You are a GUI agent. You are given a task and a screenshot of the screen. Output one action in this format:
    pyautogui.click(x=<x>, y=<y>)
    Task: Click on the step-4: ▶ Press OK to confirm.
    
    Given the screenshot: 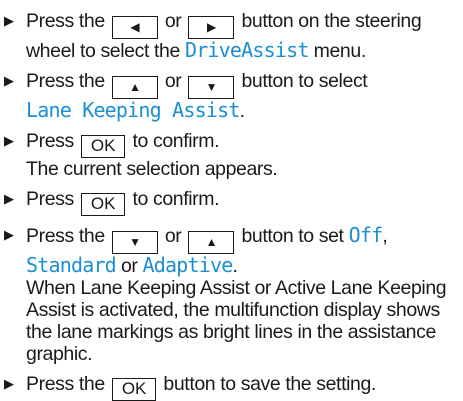 What is the action you would take?
    pyautogui.click(x=230, y=202)
    